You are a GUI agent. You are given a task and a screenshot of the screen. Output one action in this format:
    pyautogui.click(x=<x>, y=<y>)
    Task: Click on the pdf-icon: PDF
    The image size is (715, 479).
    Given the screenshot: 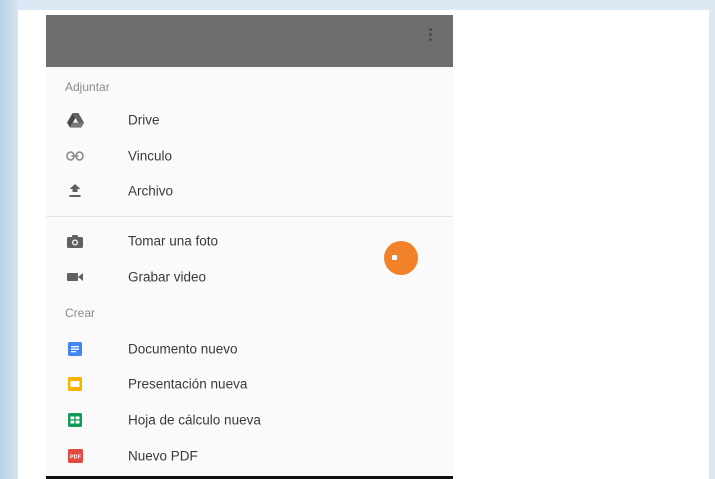 What is the action you would take?
    pyautogui.click(x=75, y=456)
    